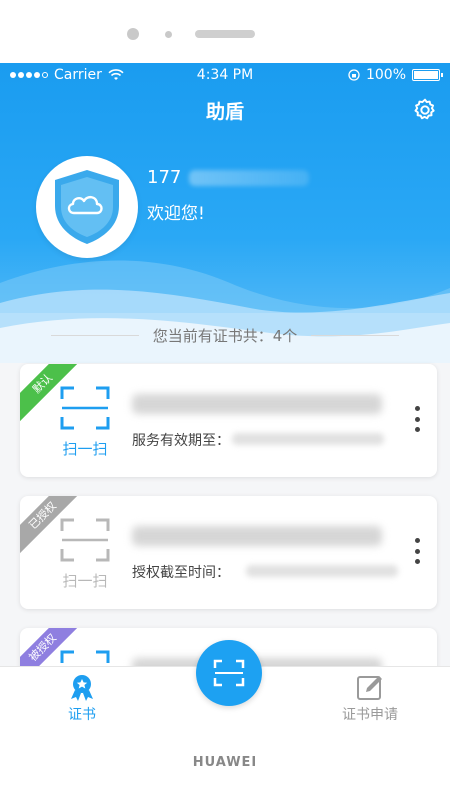 Image resolution: width=450 pixels, height=800 pixels. Describe the element at coordinates (355, 335) in the screenshot. I see `divider-right` at that location.